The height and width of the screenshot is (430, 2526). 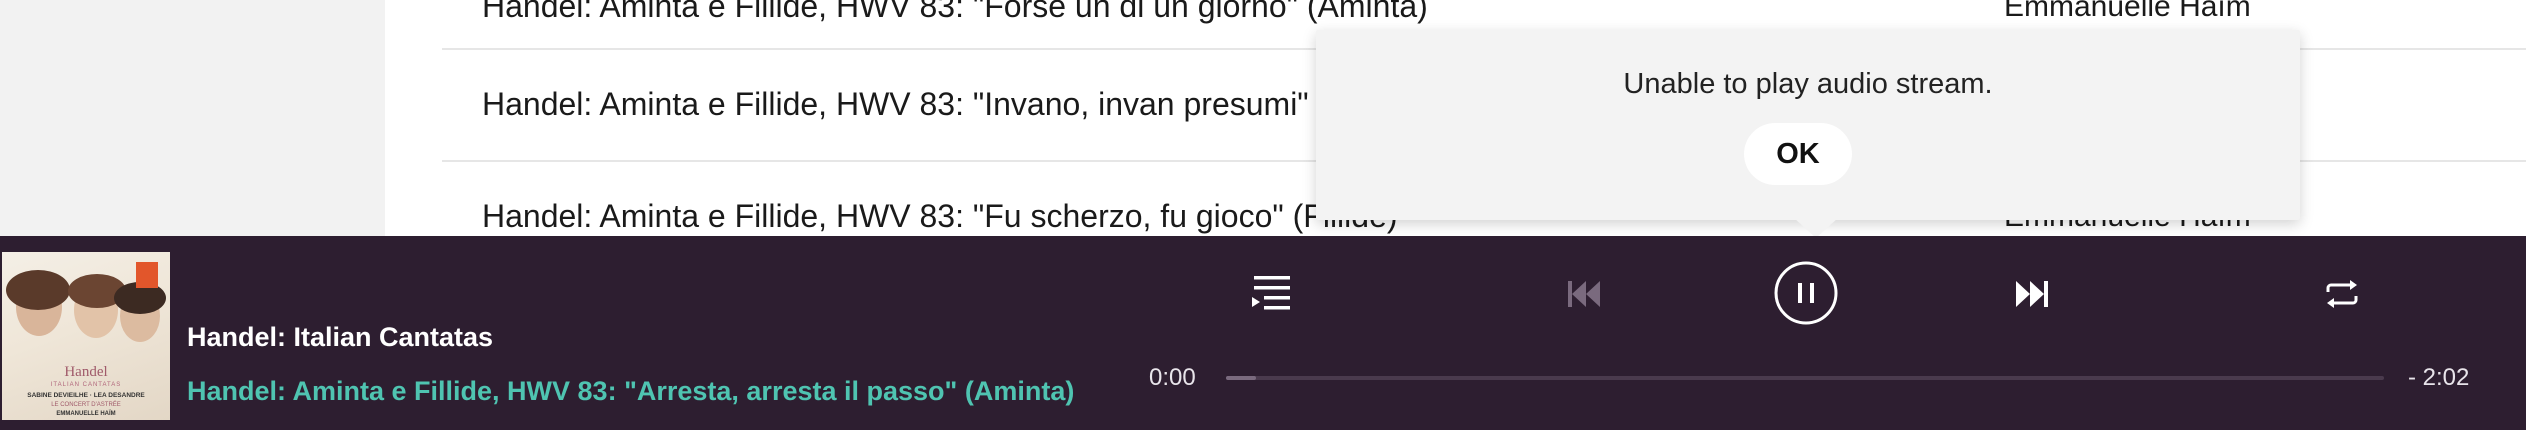 I want to click on pause-icon, so click(x=1806, y=293).